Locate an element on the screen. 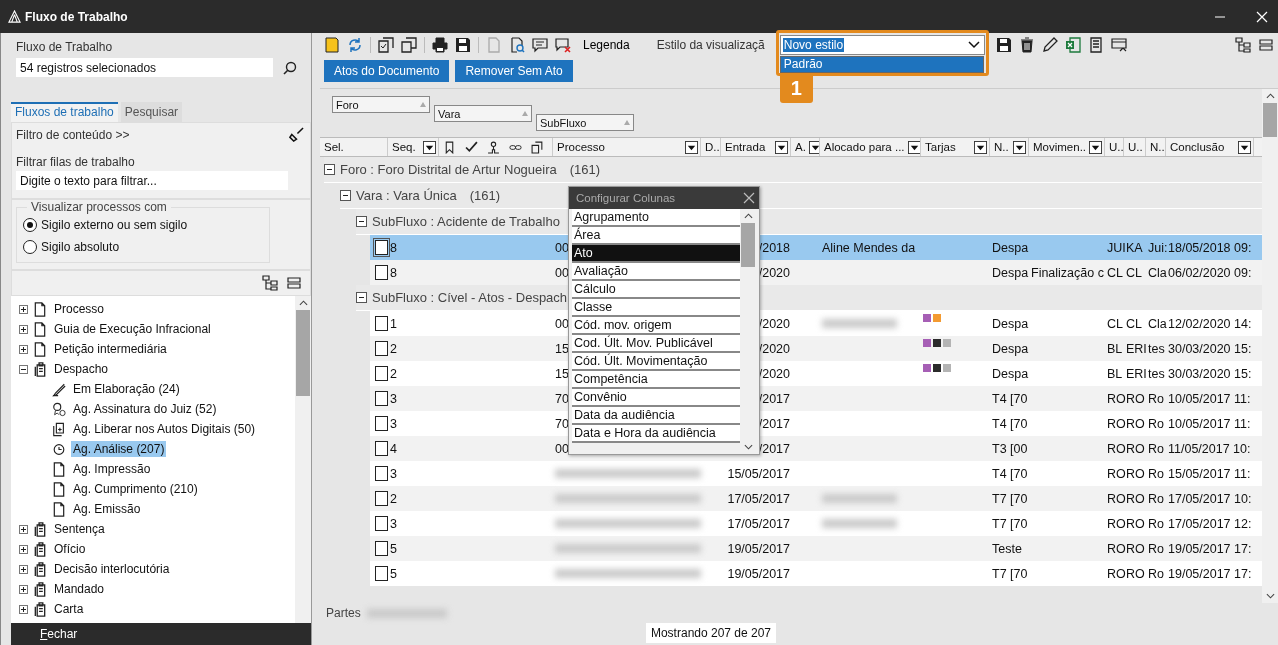 This screenshot has width=1278, height=645. tree-item: Carta is located at coordinates (69, 609).